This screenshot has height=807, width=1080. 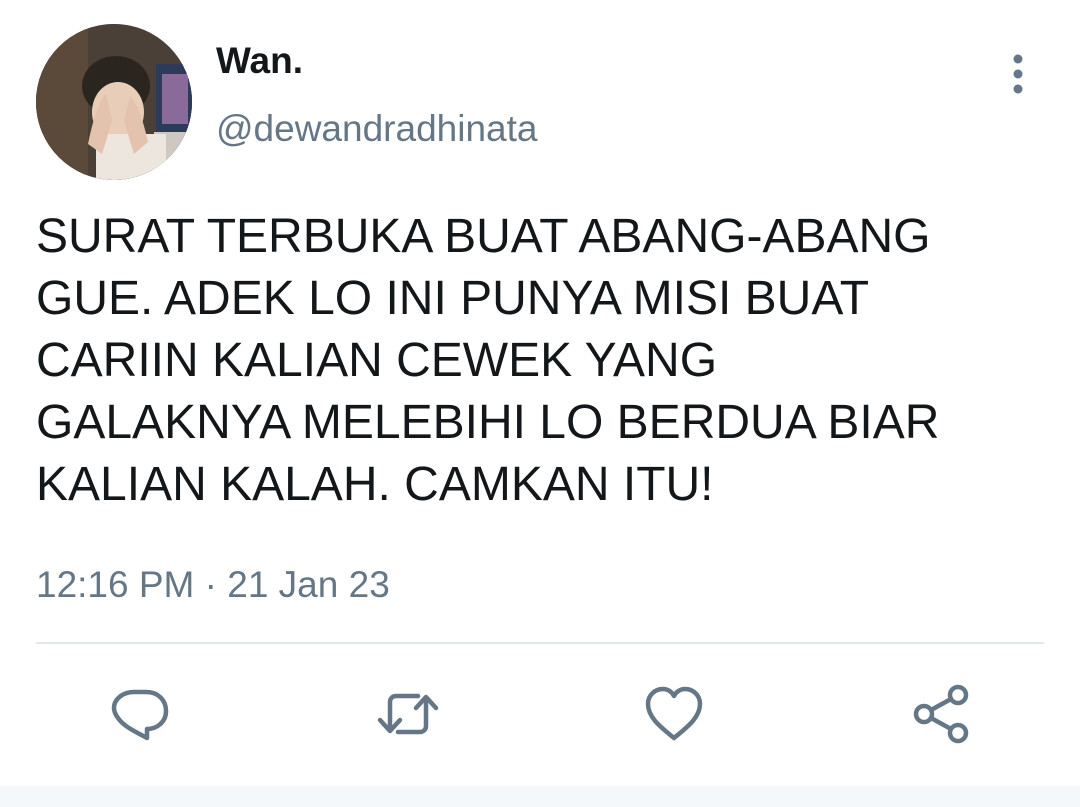 I want to click on user-handle: @dewandradhinata, so click(x=376, y=129).